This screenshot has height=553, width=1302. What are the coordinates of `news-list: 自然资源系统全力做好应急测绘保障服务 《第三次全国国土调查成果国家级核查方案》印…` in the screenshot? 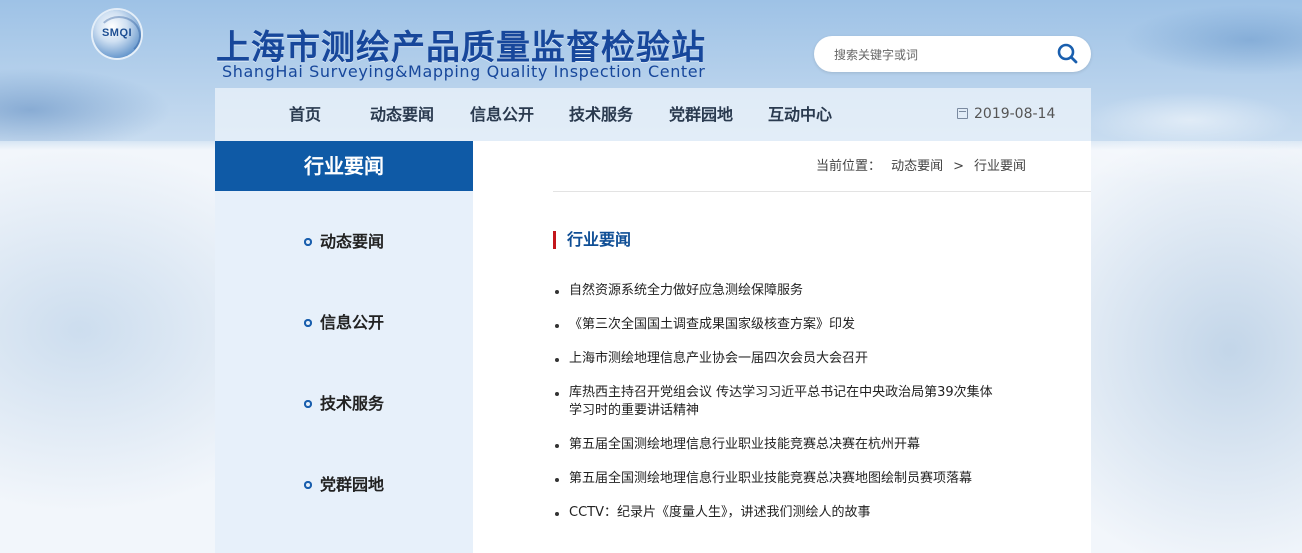 It's located at (775, 402).